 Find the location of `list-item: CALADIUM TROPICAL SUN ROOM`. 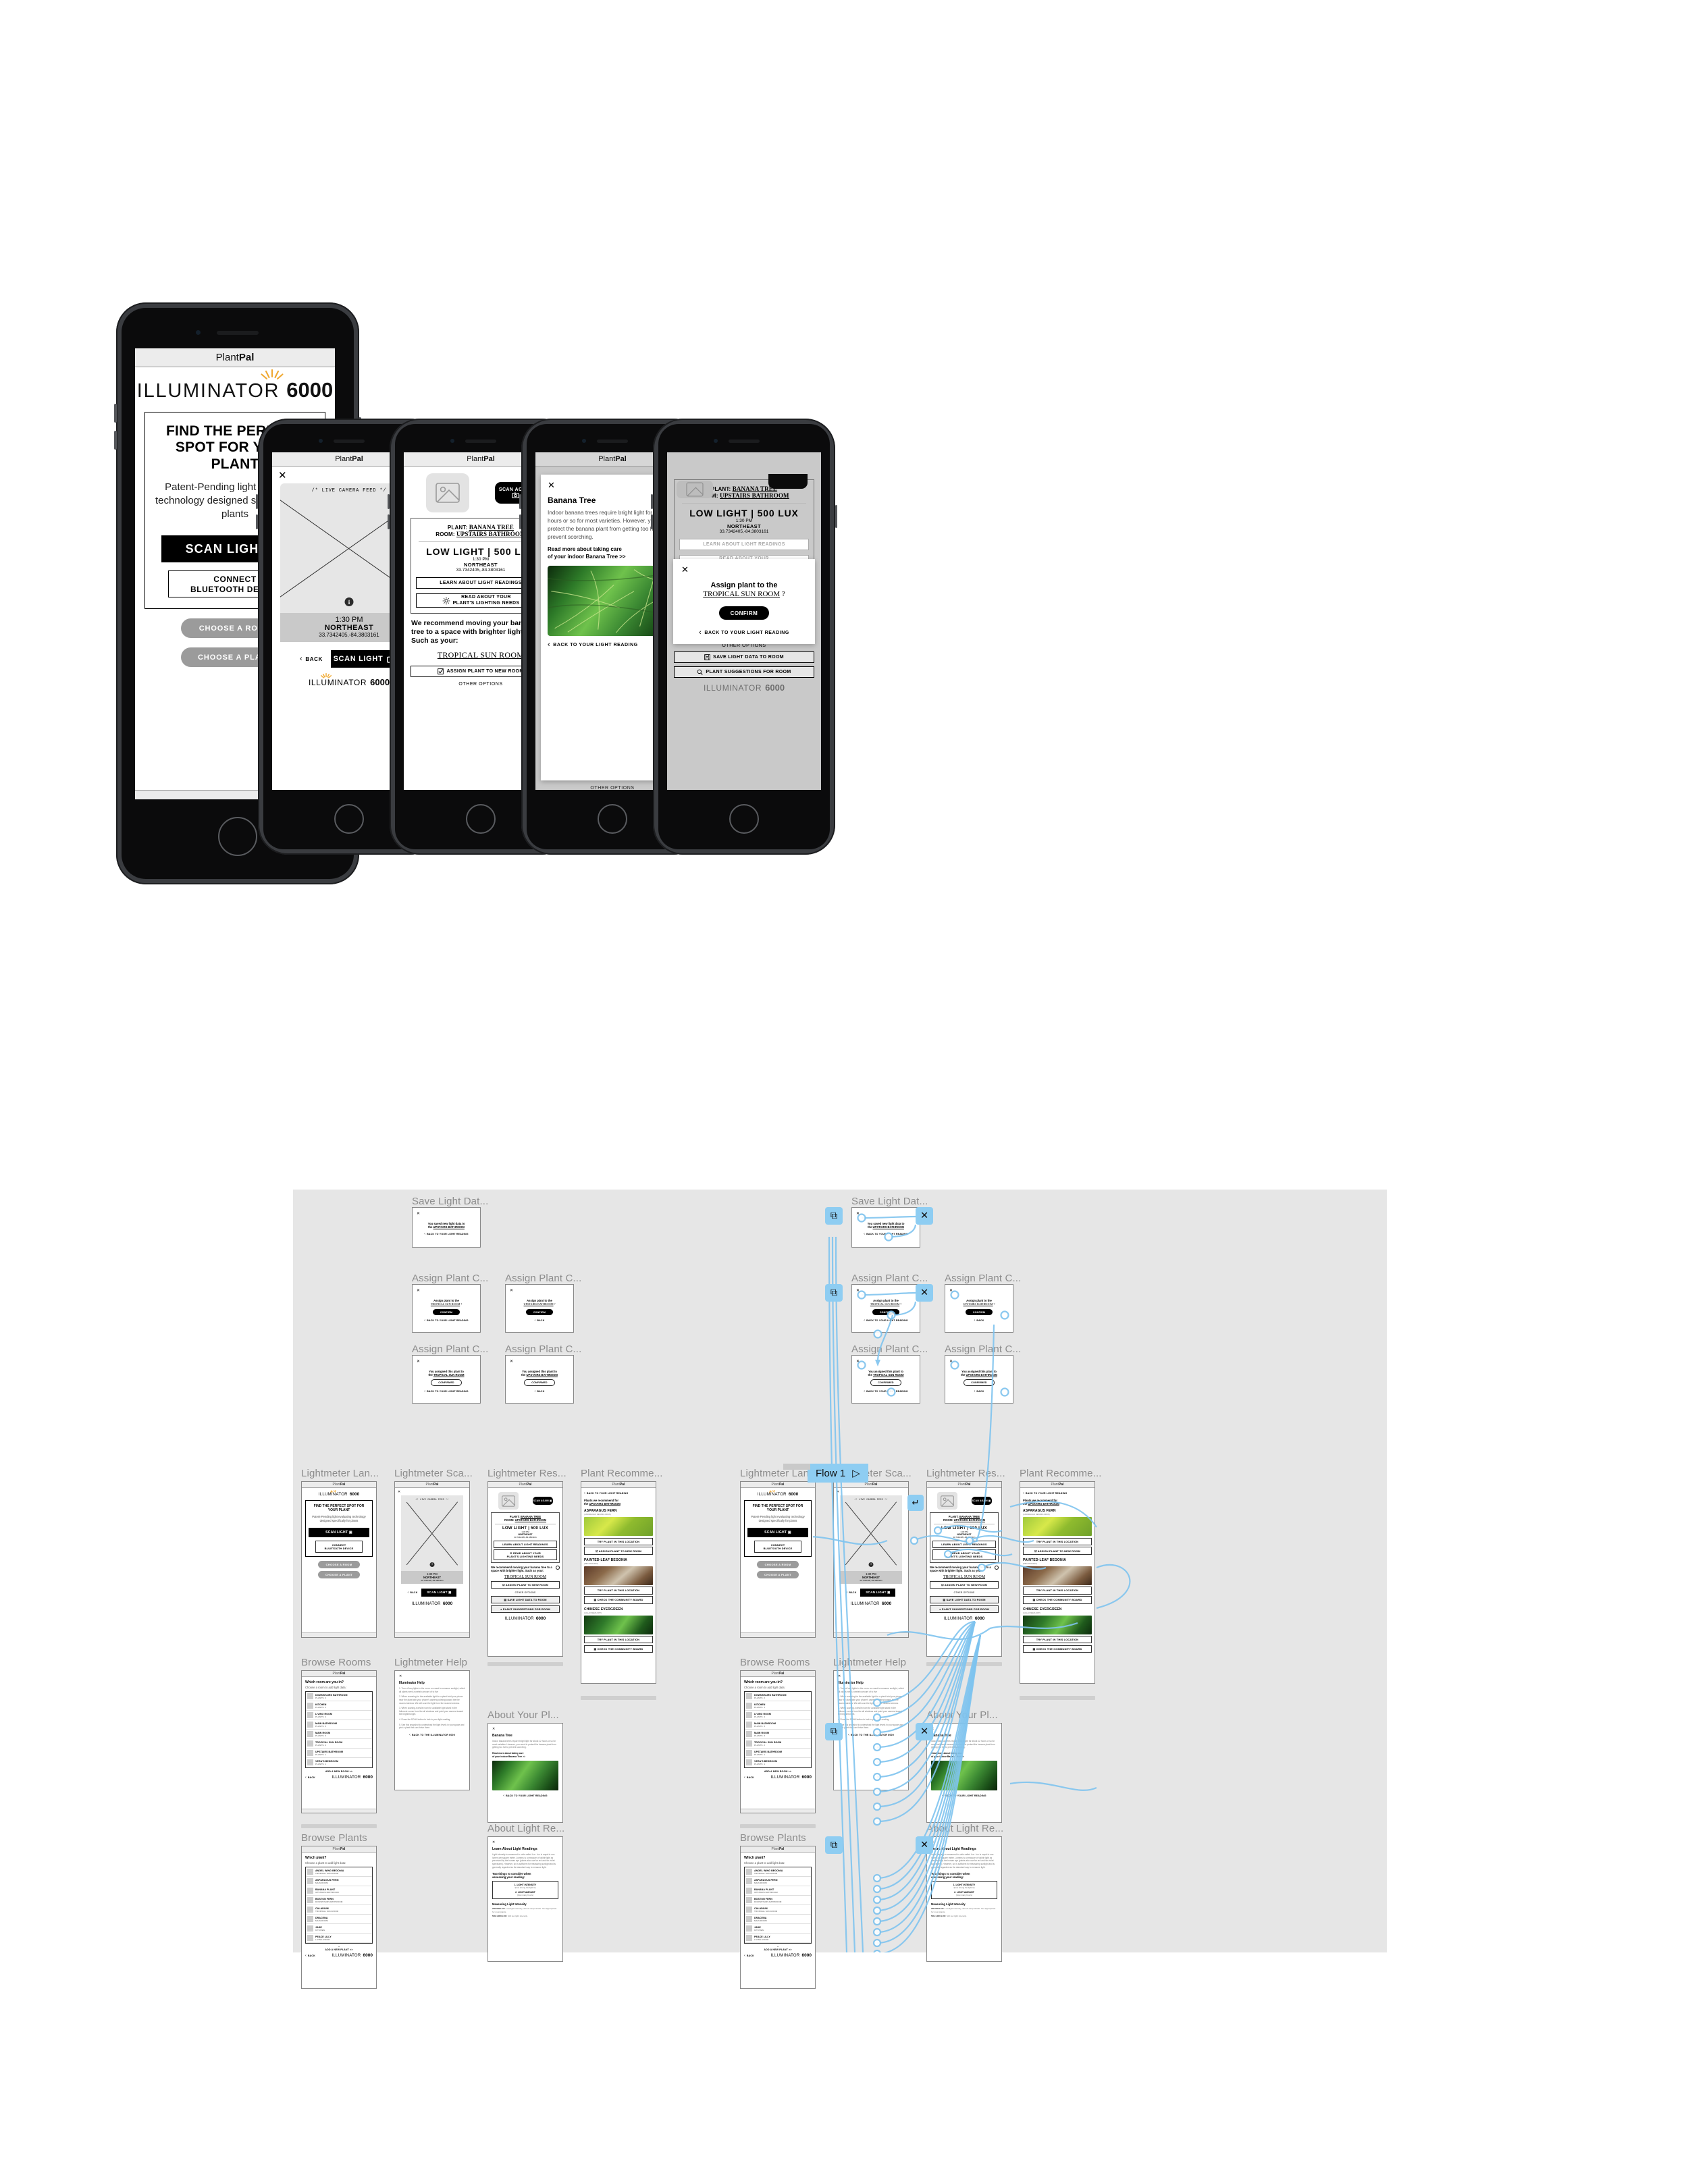

list-item: CALADIUM TROPICAL SUN ROOM is located at coordinates (778, 1910).